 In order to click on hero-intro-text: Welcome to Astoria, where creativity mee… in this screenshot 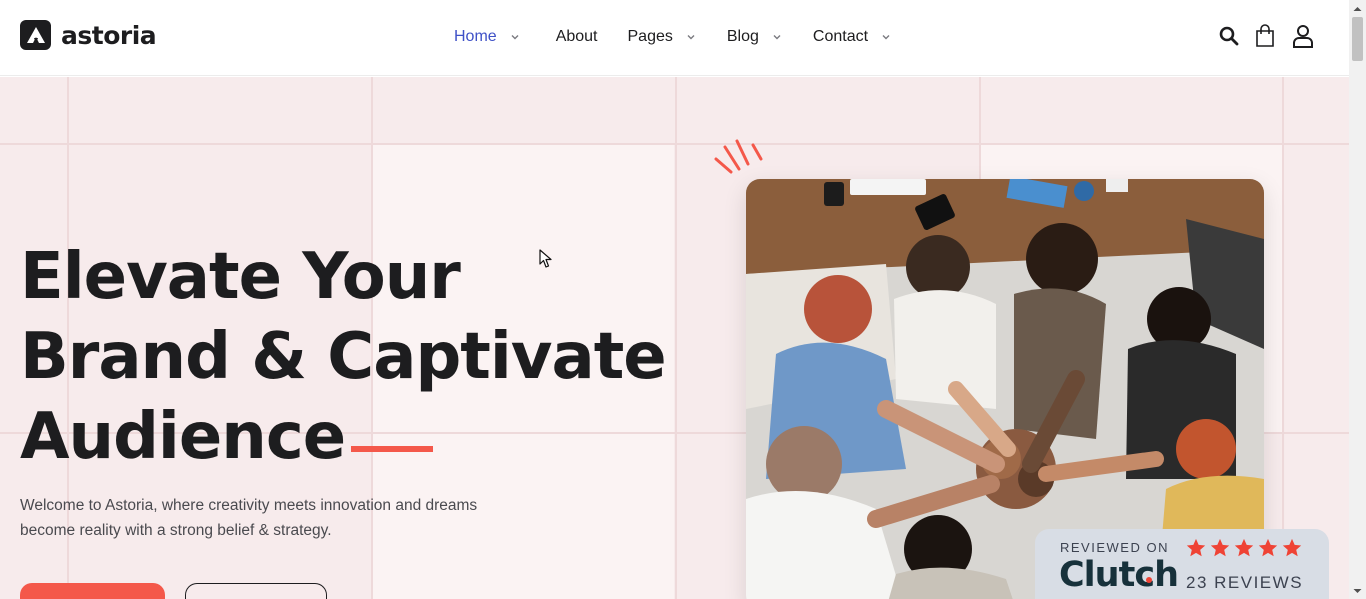, I will do `click(249, 518)`.